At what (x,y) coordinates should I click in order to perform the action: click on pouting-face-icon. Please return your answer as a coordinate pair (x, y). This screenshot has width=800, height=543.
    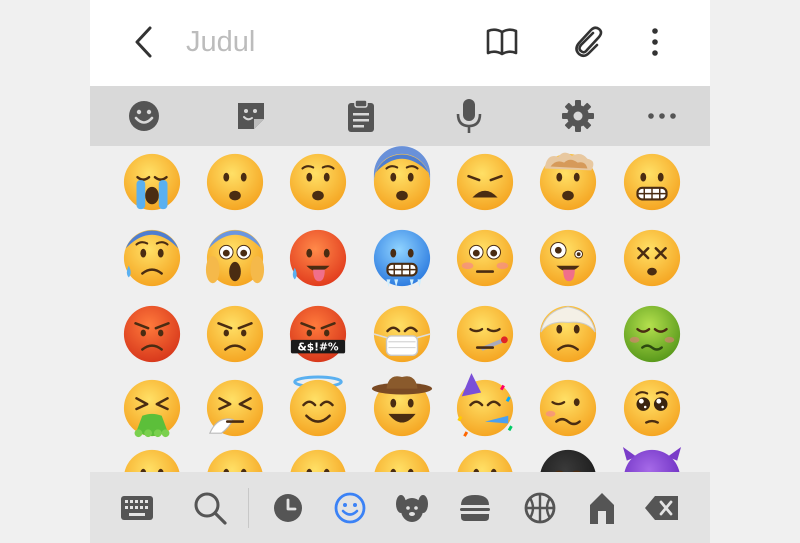
    Looking at the image, I should click on (152, 334).